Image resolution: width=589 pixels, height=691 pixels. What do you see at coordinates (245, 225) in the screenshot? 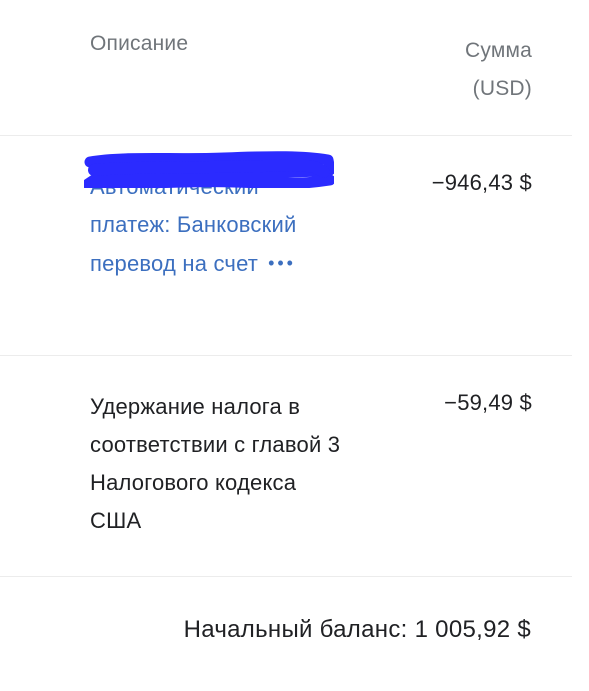
I see `description-line: платеж: Банковский` at bounding box center [245, 225].